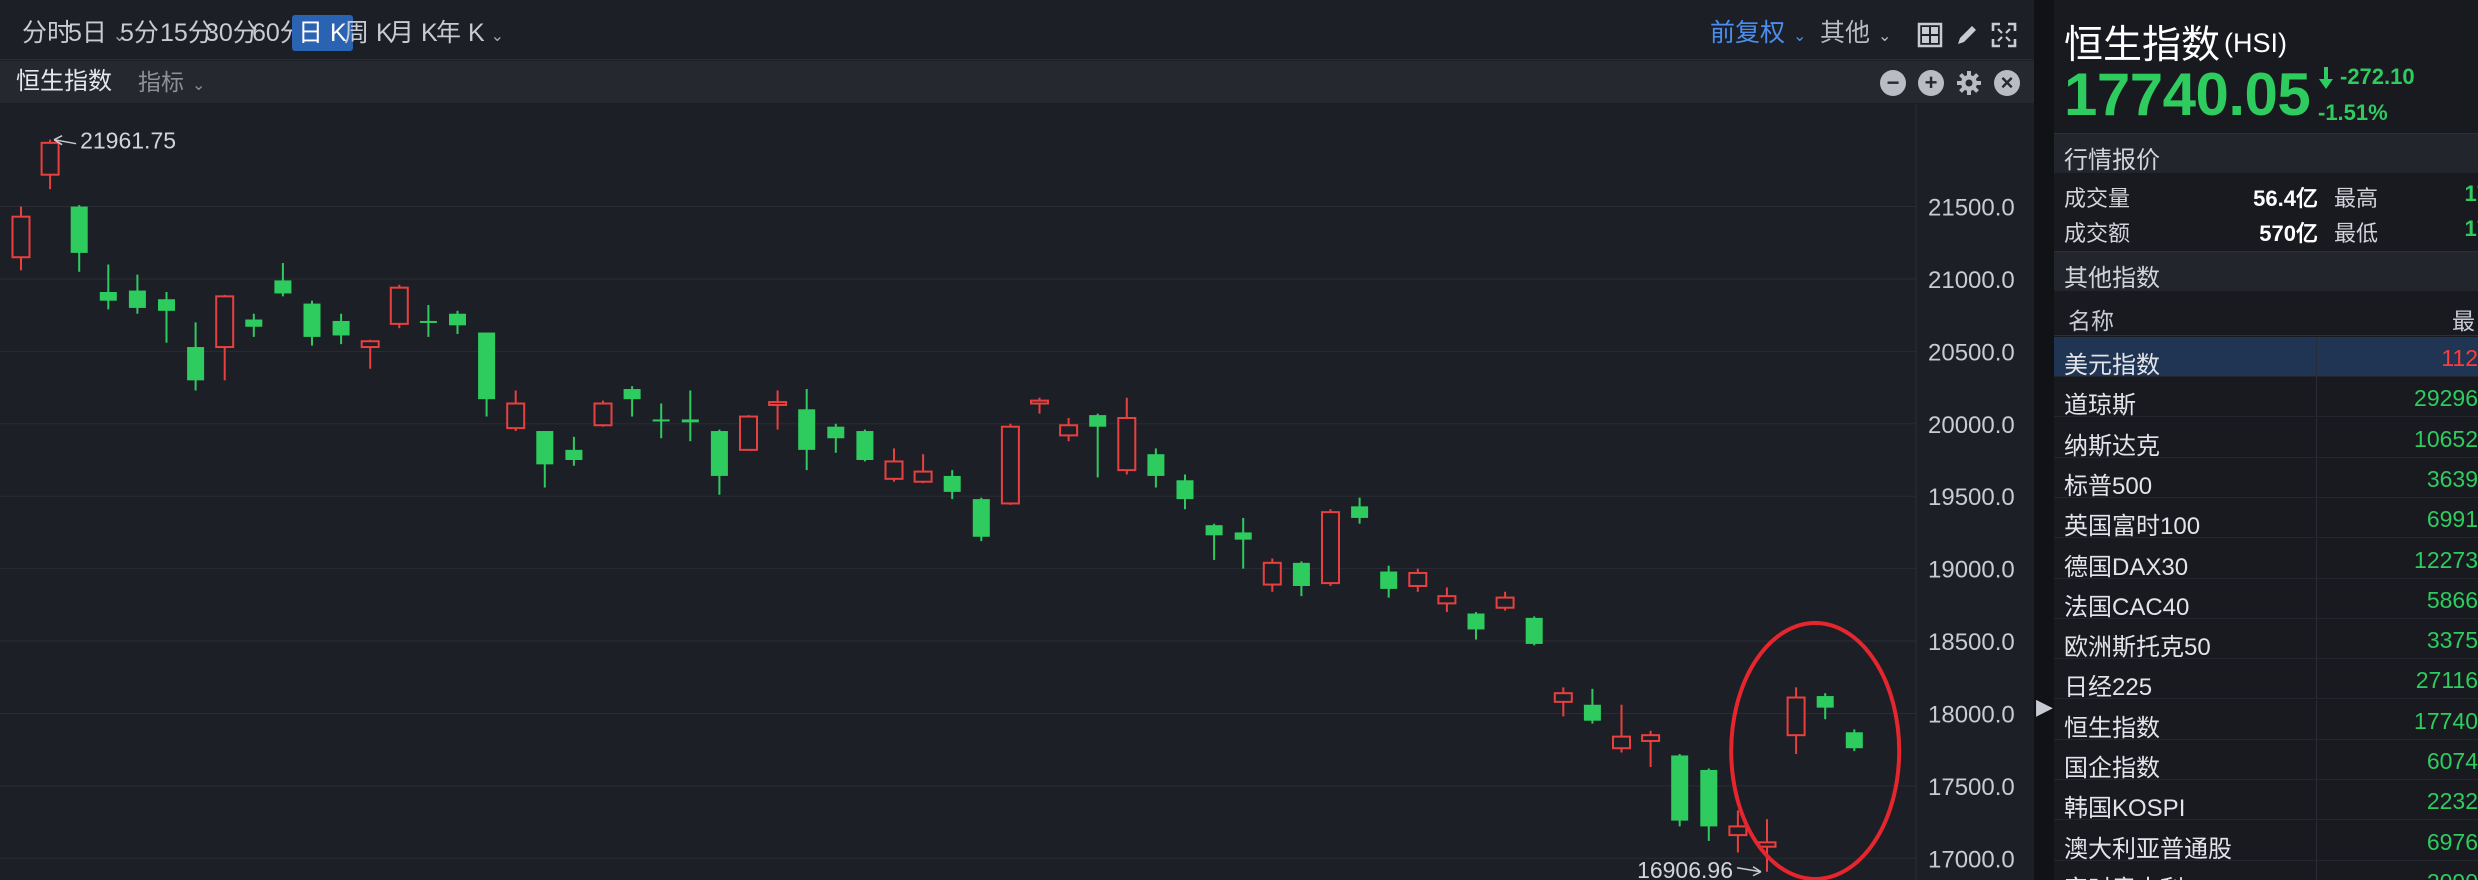 This screenshot has height=880, width=2478. I want to click on index-row-value: 3375, so click(2452, 640).